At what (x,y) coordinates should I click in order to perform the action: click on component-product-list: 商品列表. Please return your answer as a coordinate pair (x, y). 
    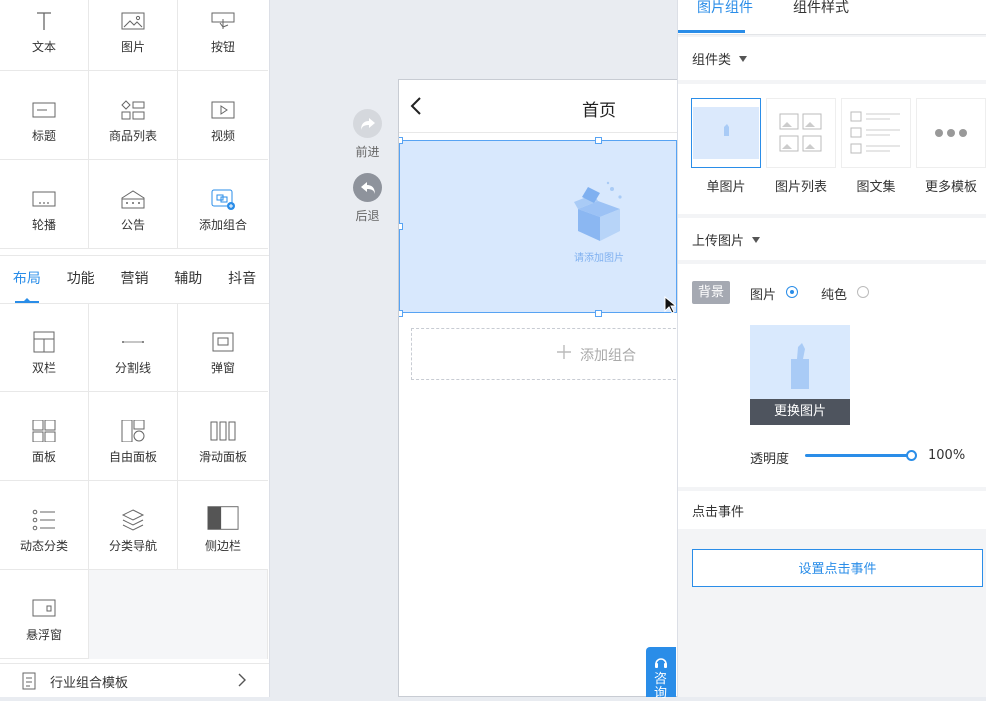
    Looking at the image, I should click on (133, 115).